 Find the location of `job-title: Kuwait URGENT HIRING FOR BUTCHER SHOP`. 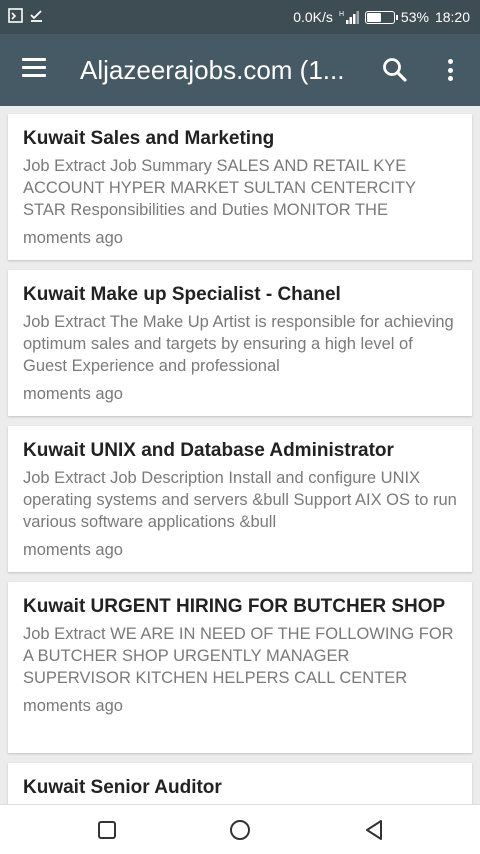

job-title: Kuwait URGENT HIRING FOR BUTCHER SHOP is located at coordinates (234, 606).